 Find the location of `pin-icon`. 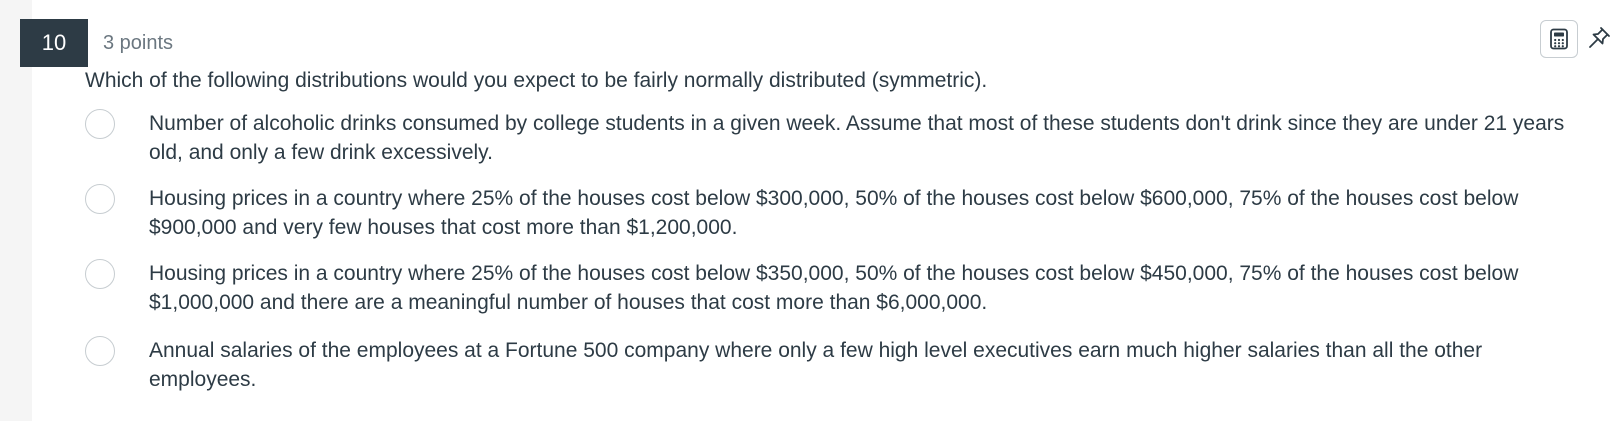

pin-icon is located at coordinates (1599, 37).